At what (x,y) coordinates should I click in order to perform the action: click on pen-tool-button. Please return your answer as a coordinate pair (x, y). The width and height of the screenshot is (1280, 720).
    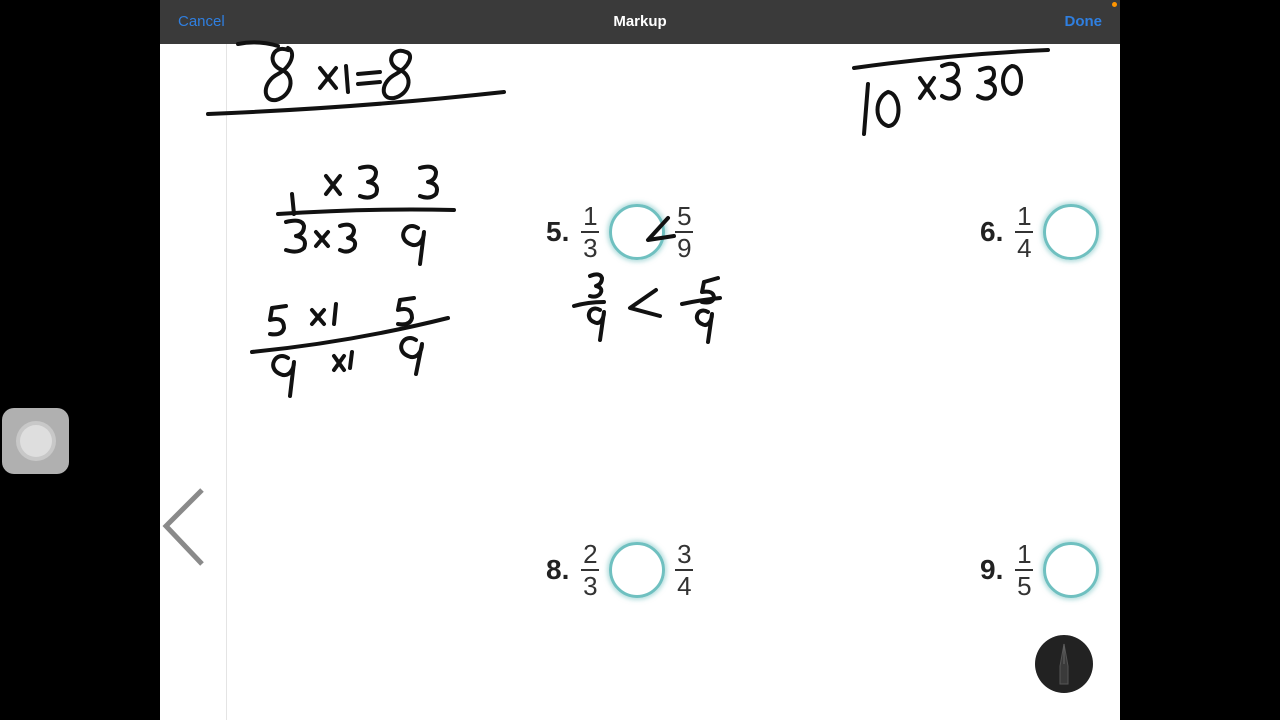
    Looking at the image, I should click on (1064, 664).